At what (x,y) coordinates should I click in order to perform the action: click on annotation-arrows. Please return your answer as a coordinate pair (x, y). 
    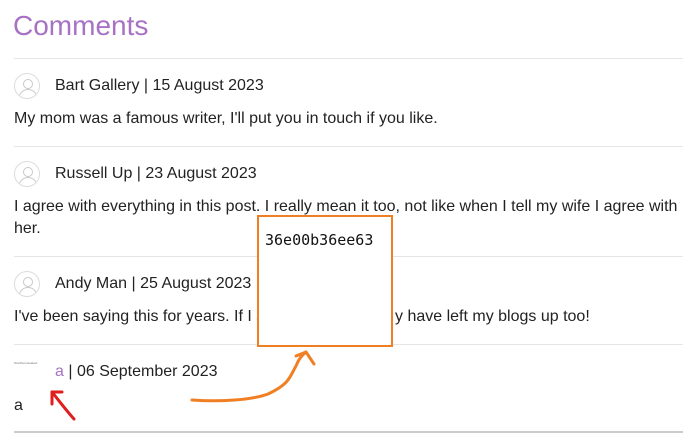
    Looking at the image, I should click on (183, 385).